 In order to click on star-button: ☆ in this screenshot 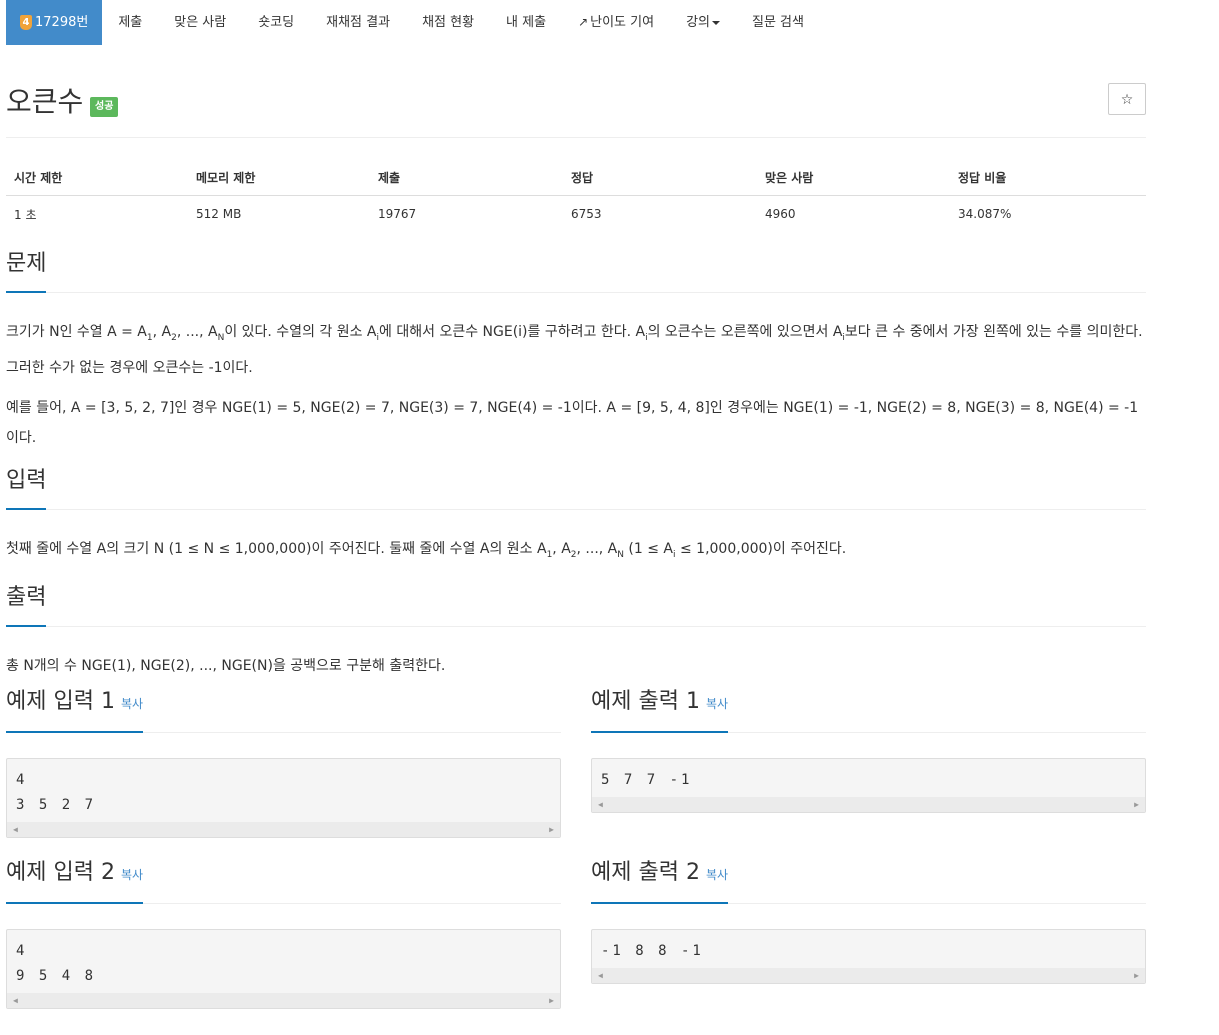, I will do `click(1127, 99)`.